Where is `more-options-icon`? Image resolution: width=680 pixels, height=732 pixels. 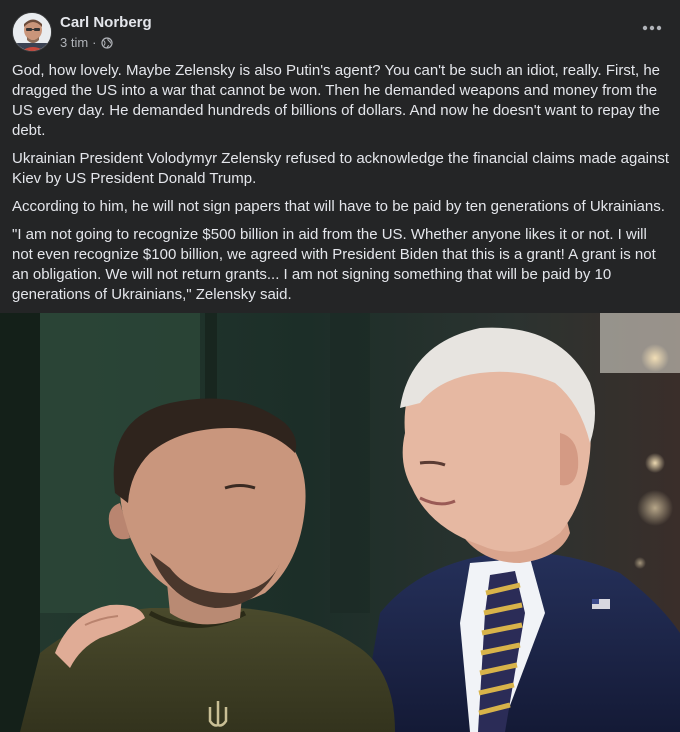 more-options-icon is located at coordinates (652, 28).